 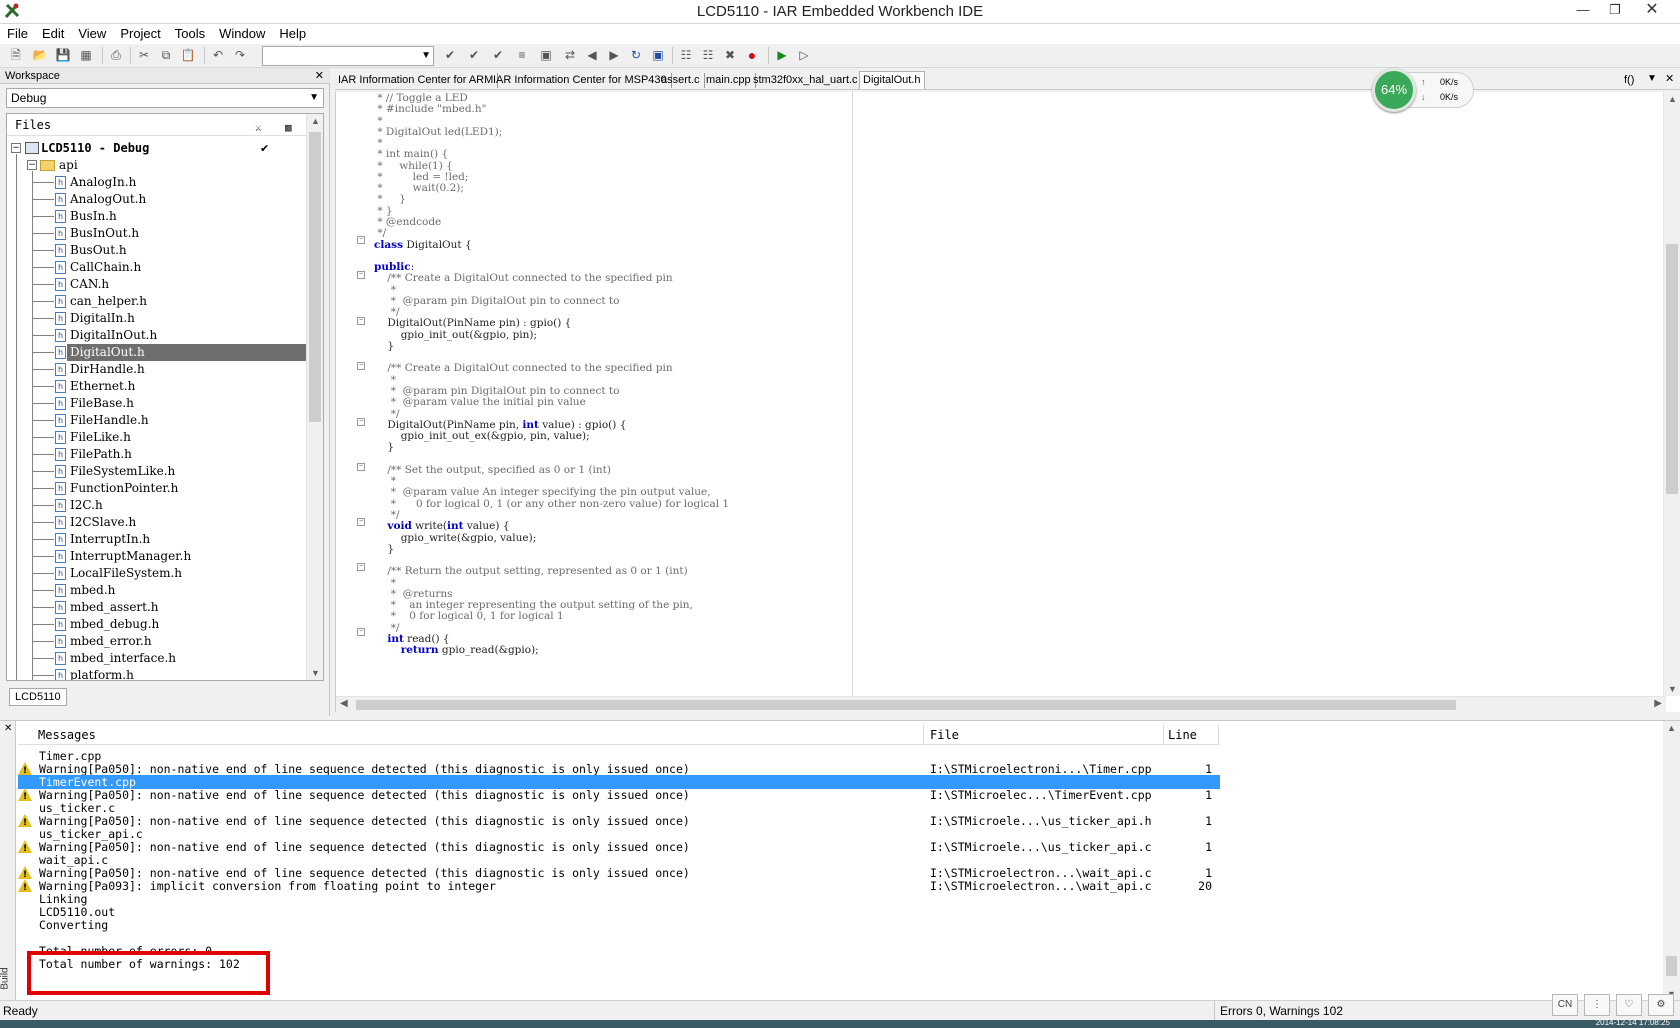 What do you see at coordinates (450, 55) in the screenshot?
I see `toggle-bookmark-icon: ✔` at bounding box center [450, 55].